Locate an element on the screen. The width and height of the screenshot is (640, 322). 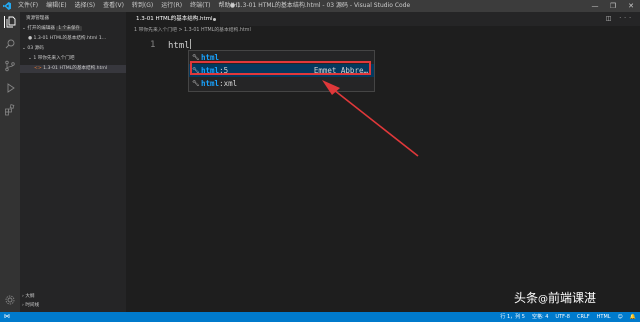
status-eol: CRLF is located at coordinates (583, 317).